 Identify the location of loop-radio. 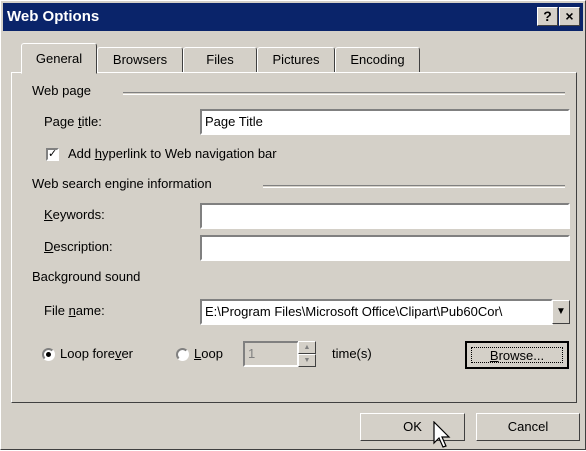
(182, 354).